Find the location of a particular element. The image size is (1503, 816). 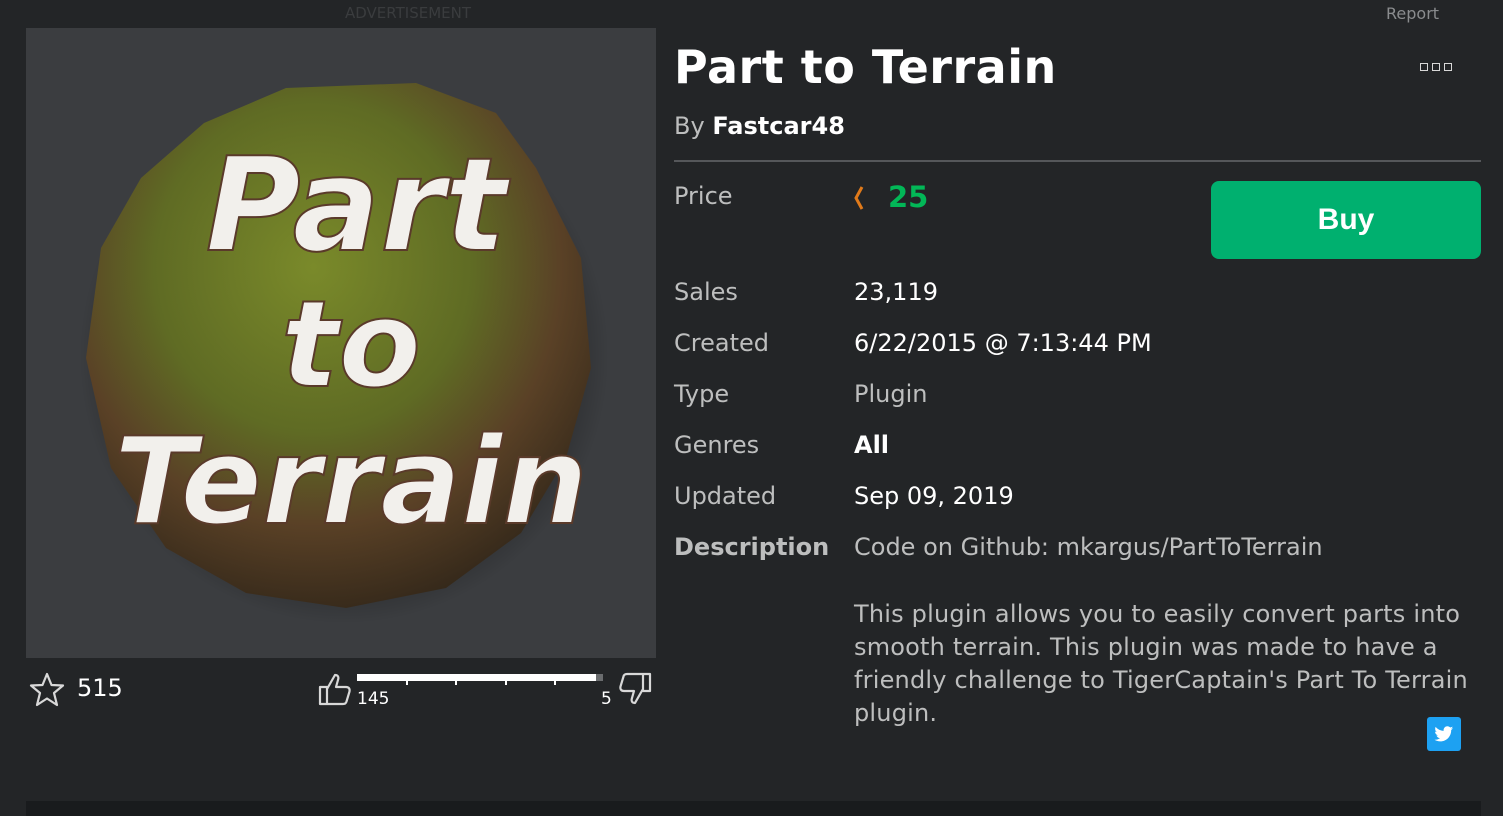

star-icon is located at coordinates (47, 690).